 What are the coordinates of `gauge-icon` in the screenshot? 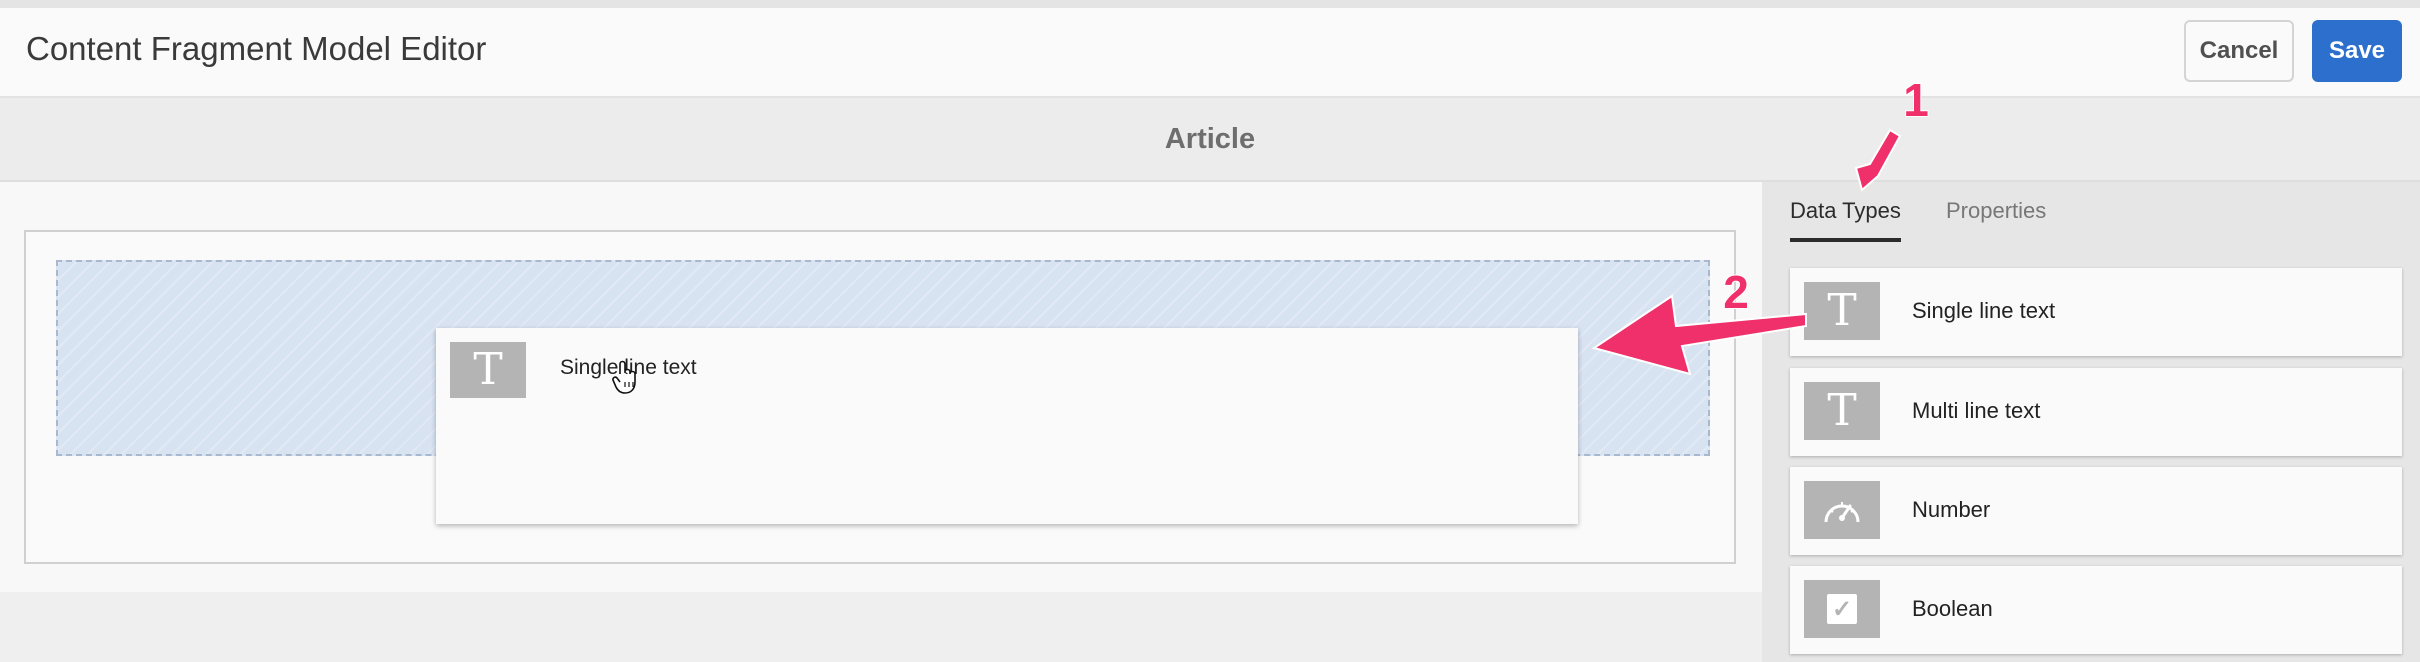 It's located at (1842, 510).